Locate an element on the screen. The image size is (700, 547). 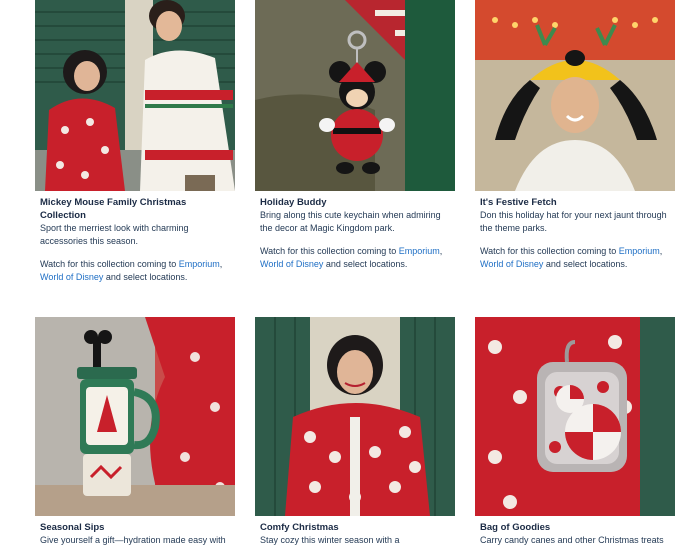
photo-candy-backpack is located at coordinates (575, 416).